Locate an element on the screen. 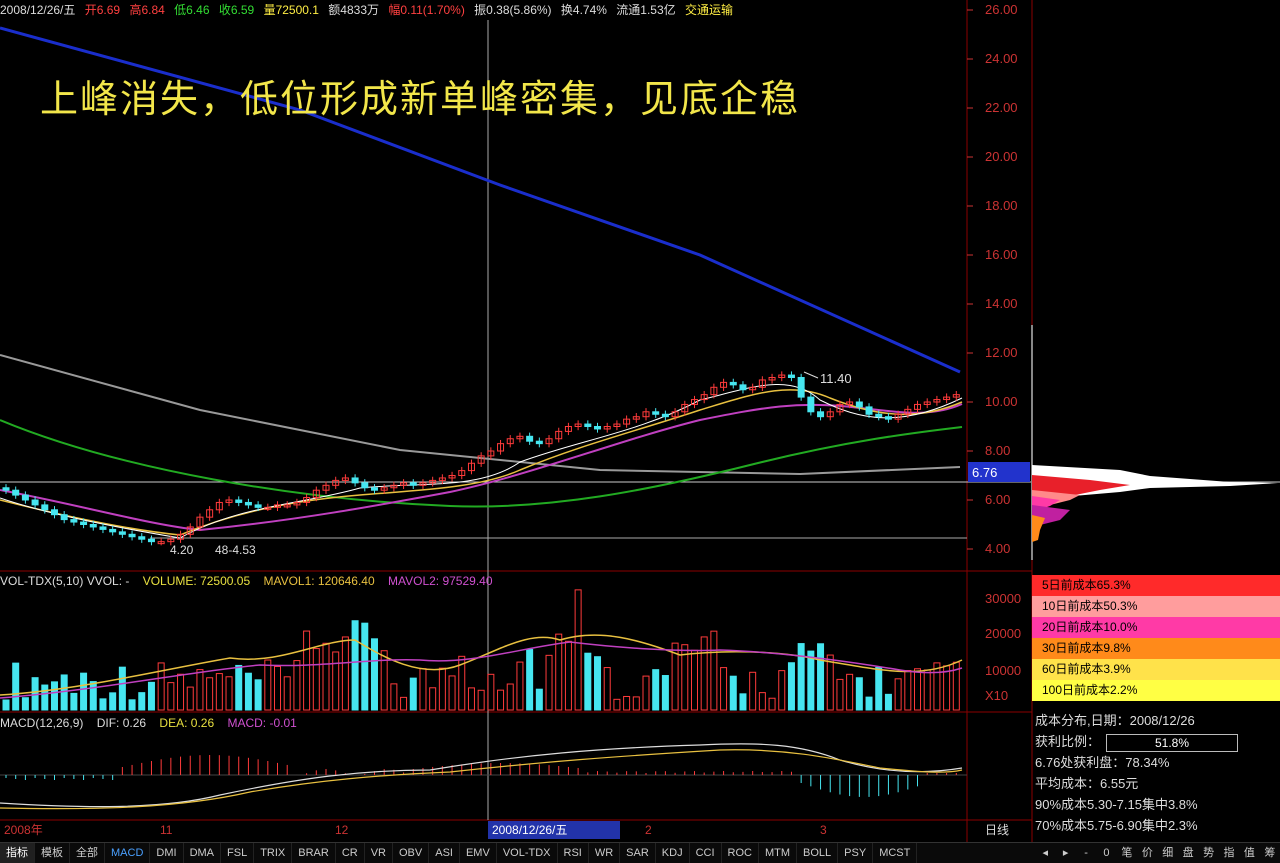 This screenshot has height=863, width=1280. price-tick-label: 22.00 is located at coordinates (1001, 107).